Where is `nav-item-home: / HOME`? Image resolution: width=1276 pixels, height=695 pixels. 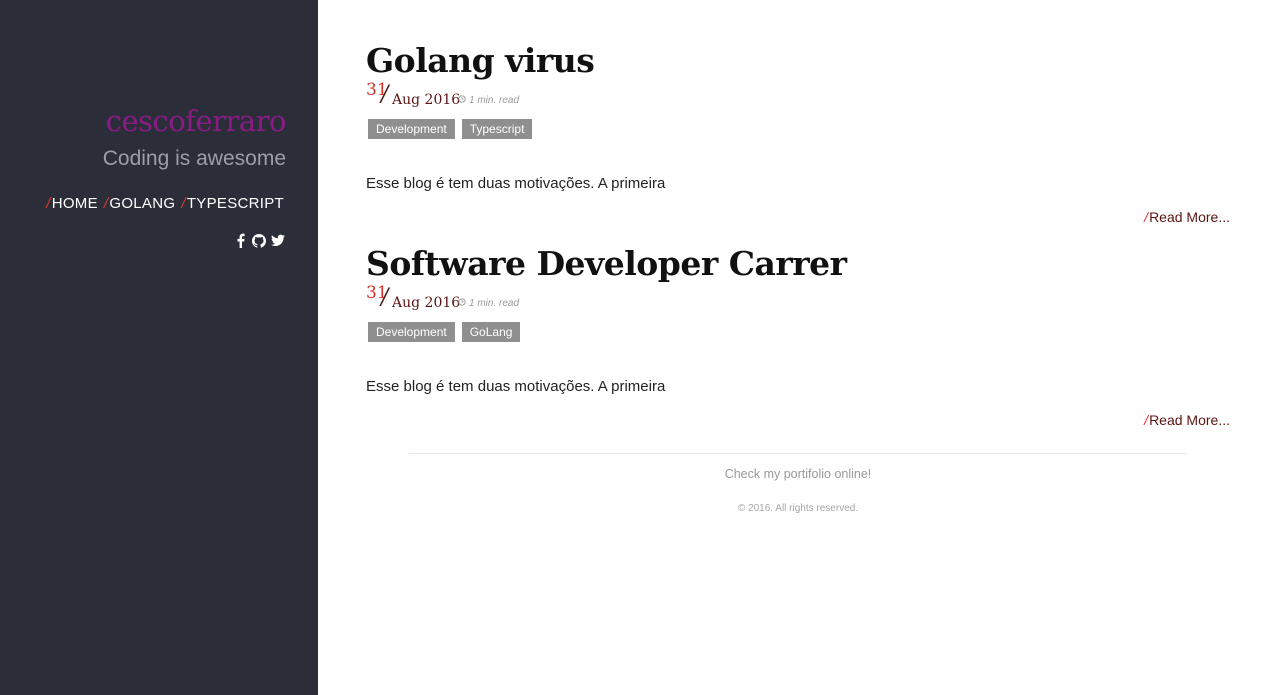
nav-item-home: / HOME is located at coordinates (72, 203).